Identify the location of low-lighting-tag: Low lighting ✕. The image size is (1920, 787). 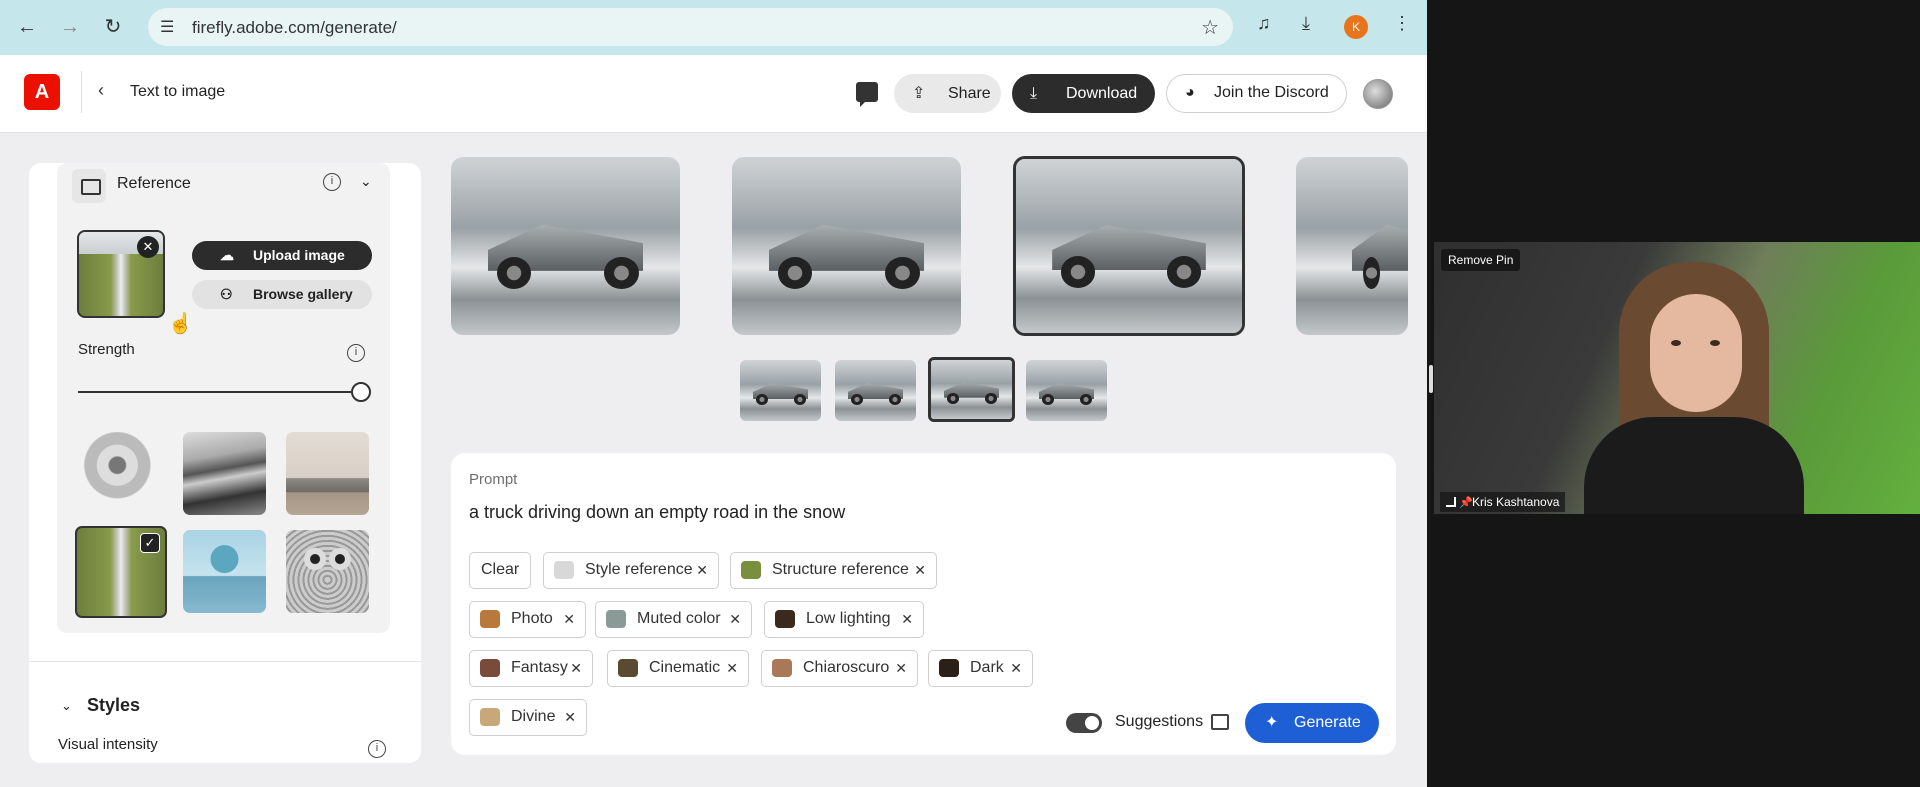
(844, 619).